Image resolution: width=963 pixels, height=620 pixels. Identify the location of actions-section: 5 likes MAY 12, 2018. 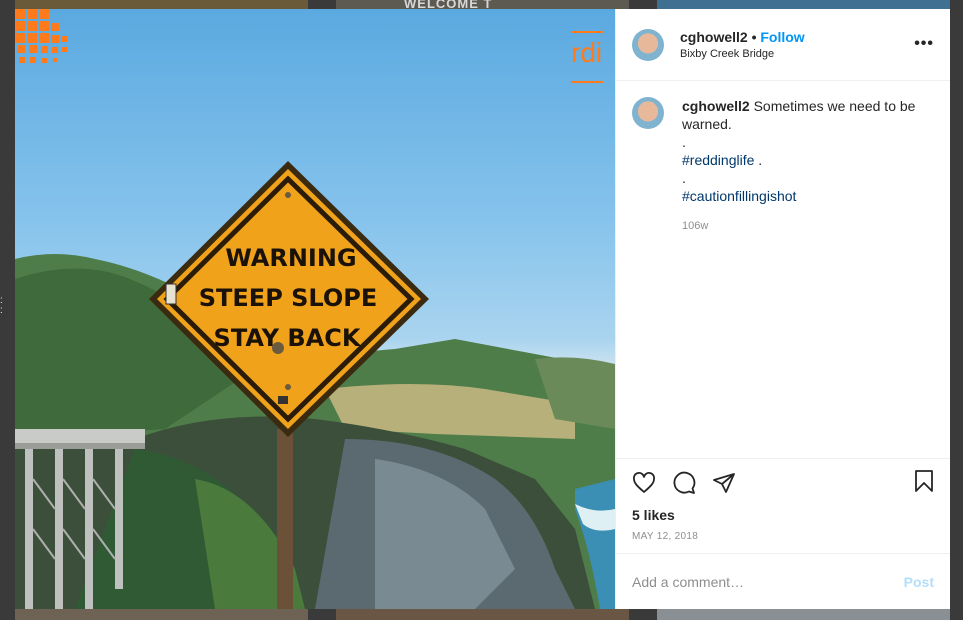
(783, 505).